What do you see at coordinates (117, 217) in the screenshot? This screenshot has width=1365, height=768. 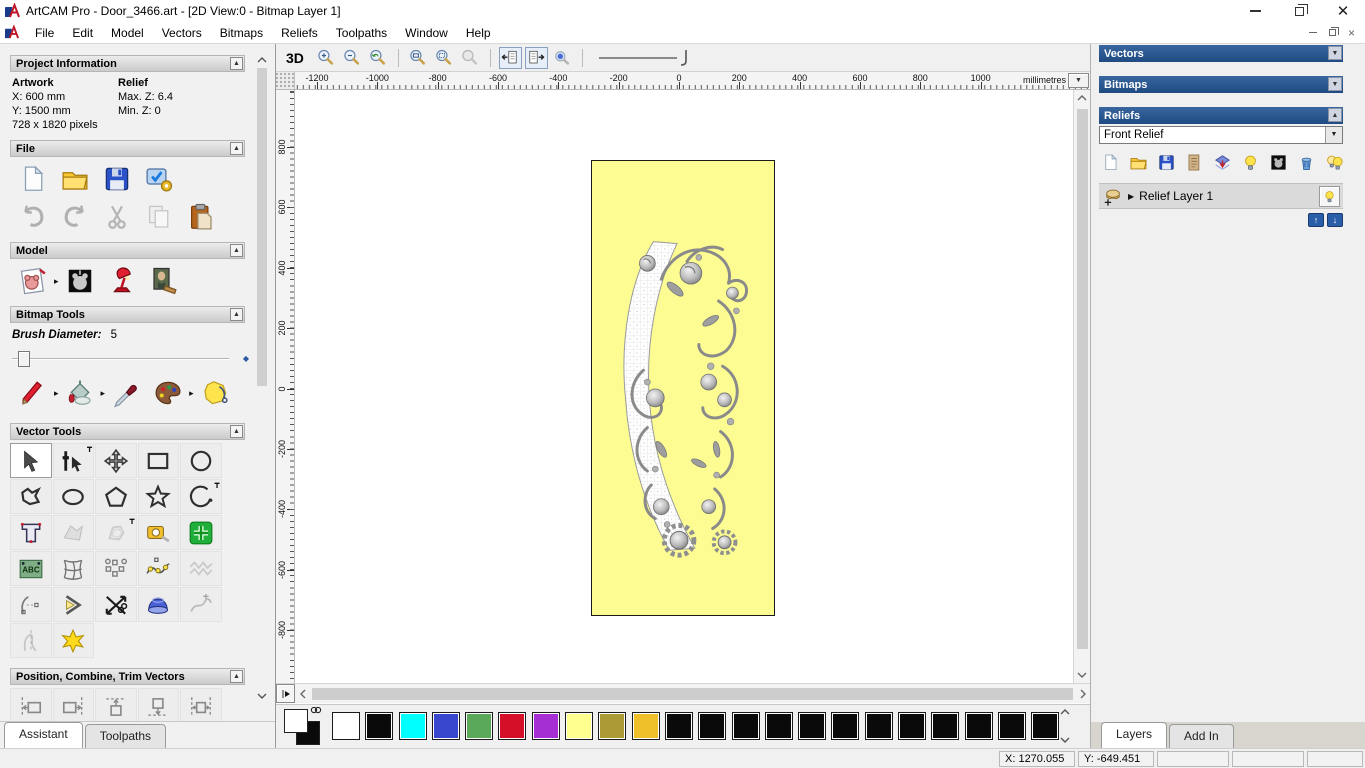 I see `cut-button` at bounding box center [117, 217].